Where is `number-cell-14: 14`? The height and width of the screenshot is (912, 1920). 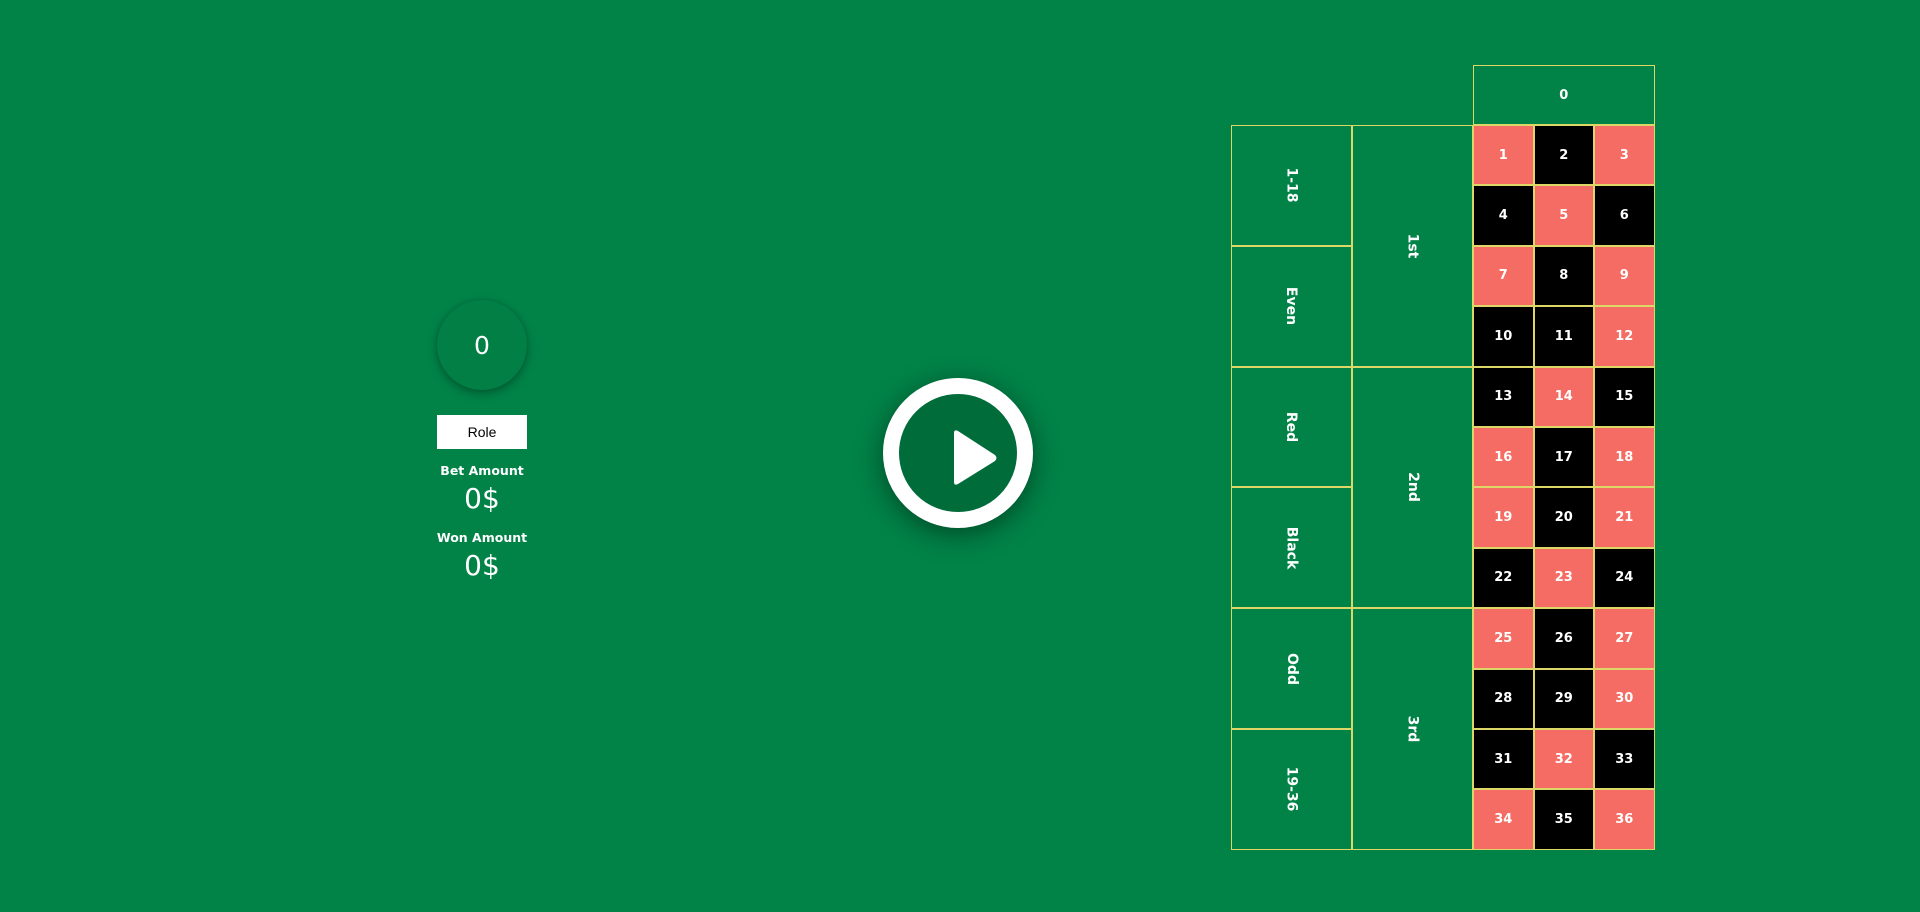 number-cell-14: 14 is located at coordinates (1563, 396).